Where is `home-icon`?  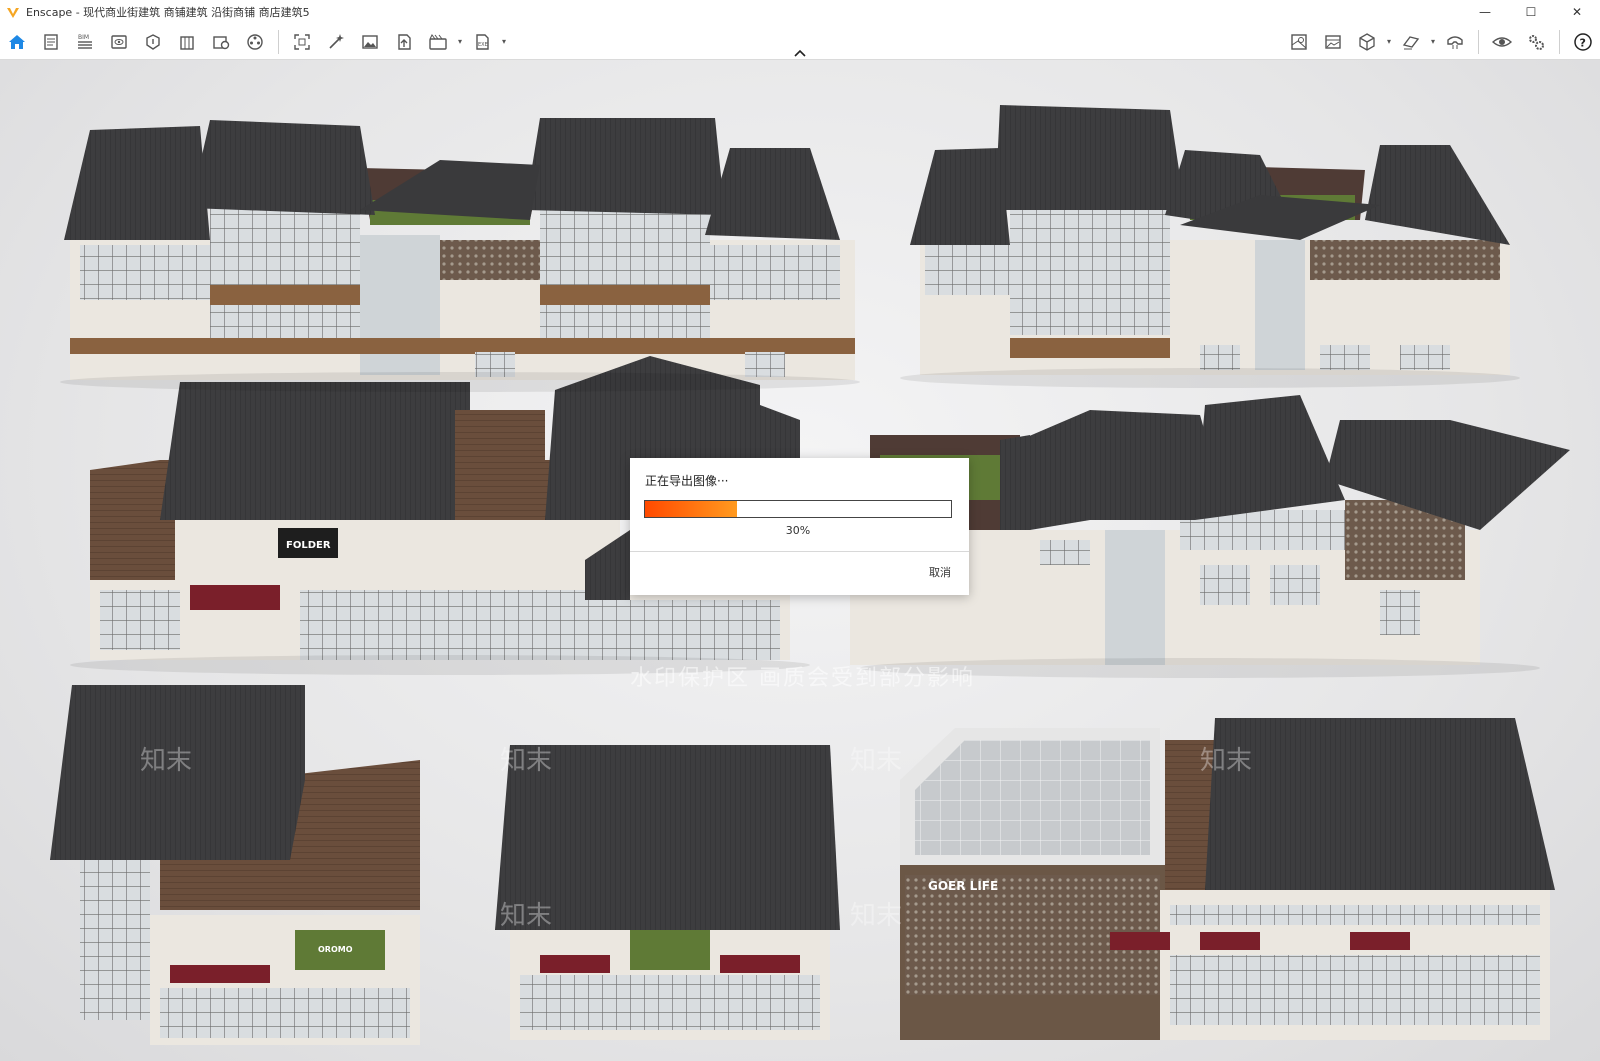 home-icon is located at coordinates (17, 41).